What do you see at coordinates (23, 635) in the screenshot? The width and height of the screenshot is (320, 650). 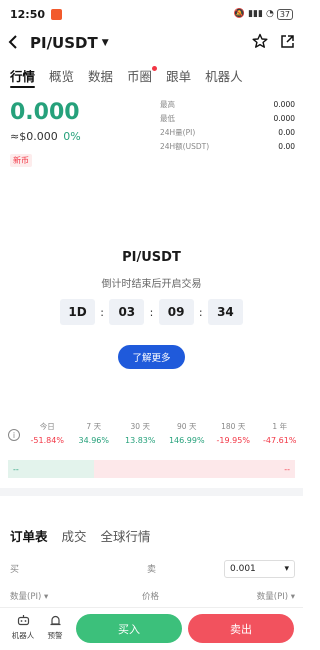 I see `robot-label: 机器人` at bounding box center [23, 635].